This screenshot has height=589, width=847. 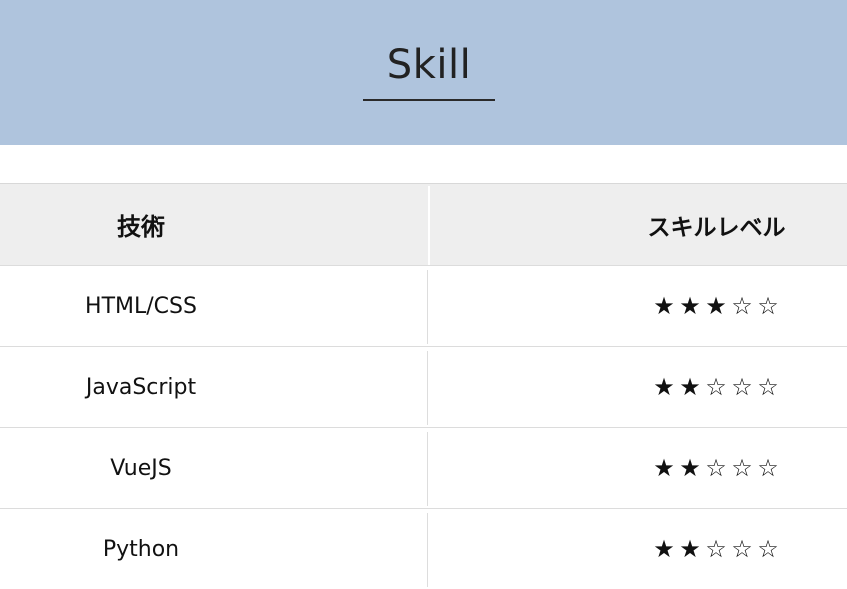 What do you see at coordinates (429, 100) in the screenshot?
I see `title-underline` at bounding box center [429, 100].